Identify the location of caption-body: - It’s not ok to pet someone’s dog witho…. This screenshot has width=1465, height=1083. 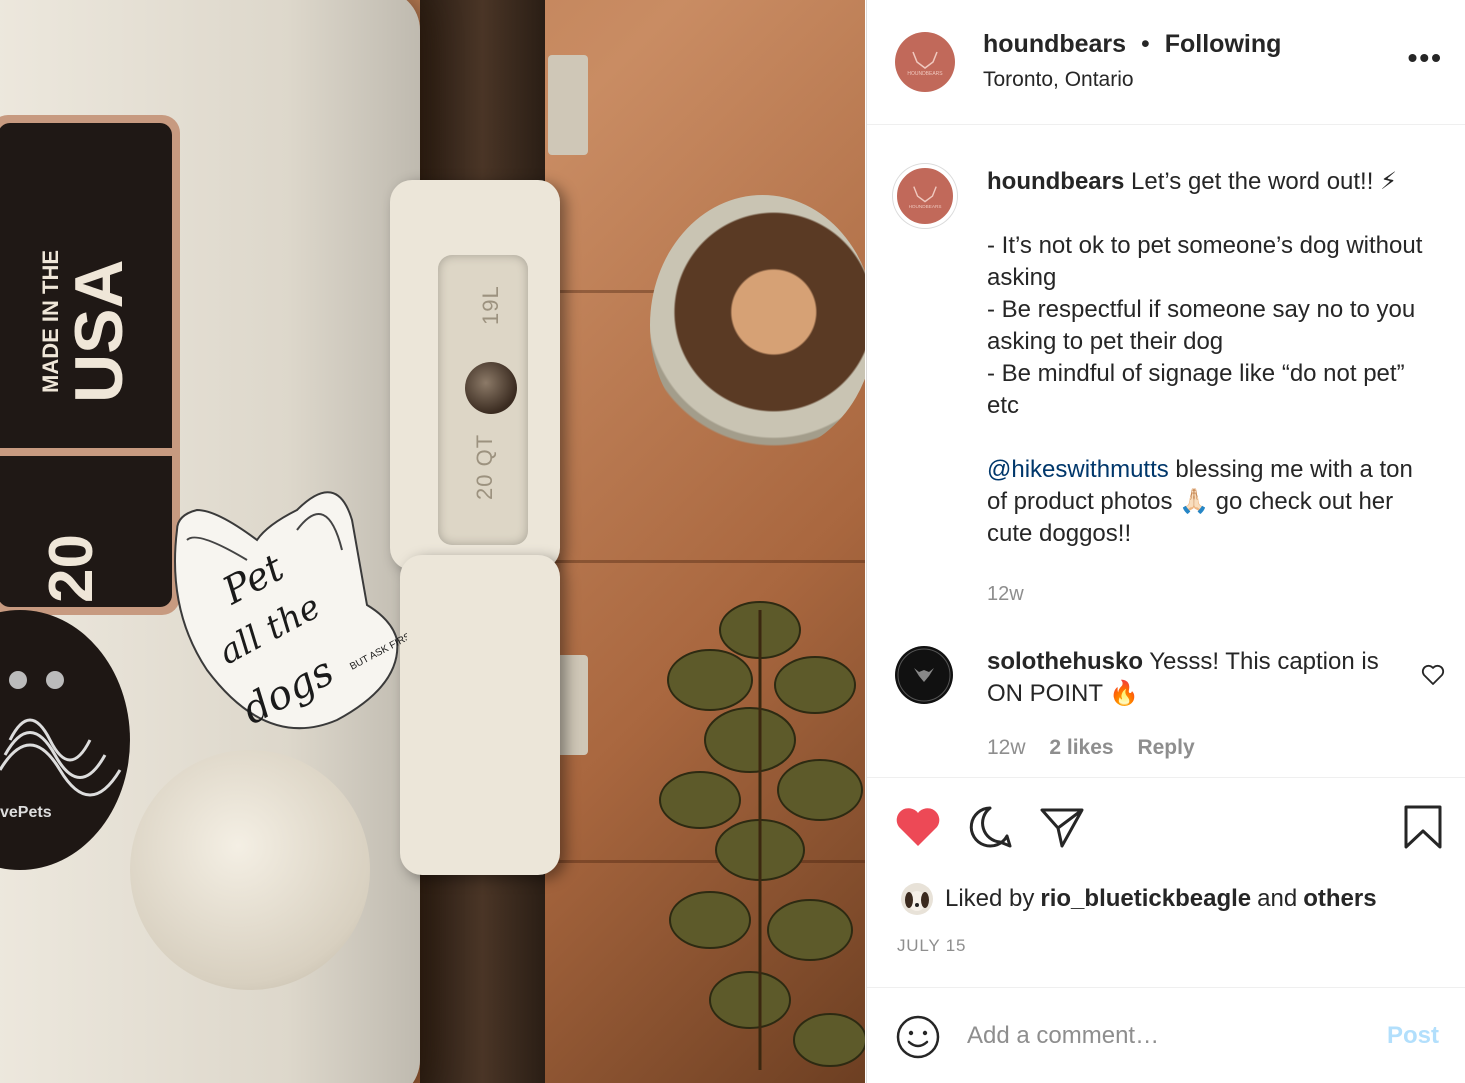
(1205, 325).